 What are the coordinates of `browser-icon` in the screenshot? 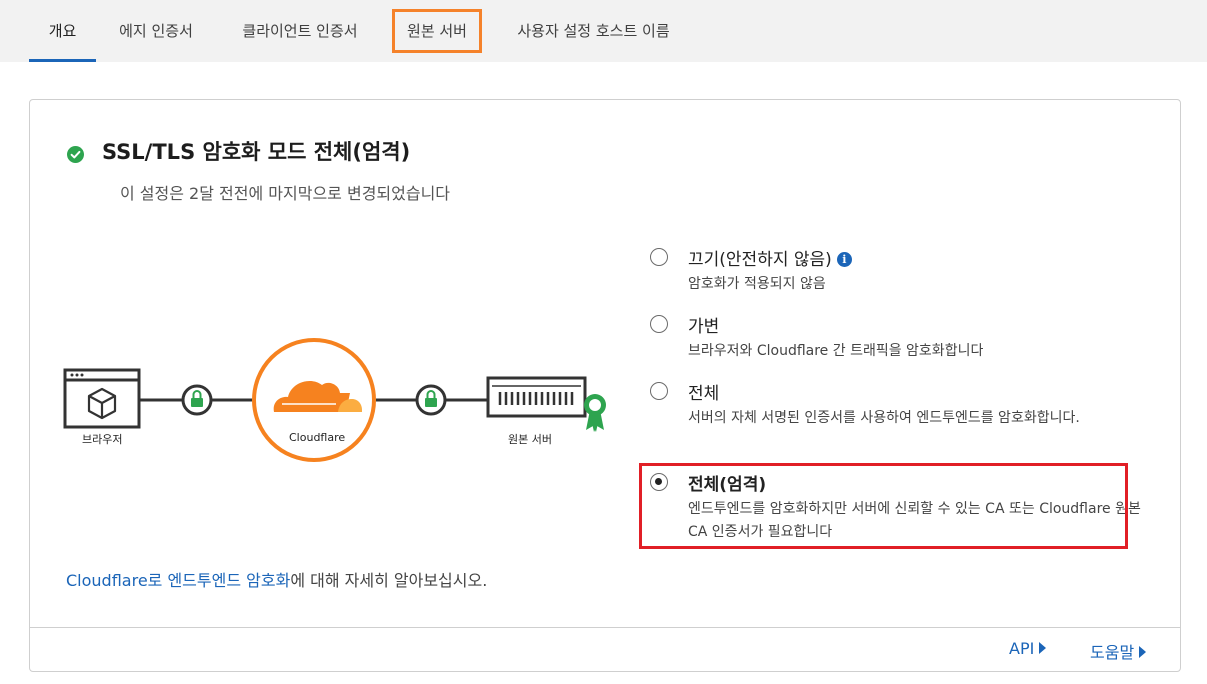 It's located at (102, 398).